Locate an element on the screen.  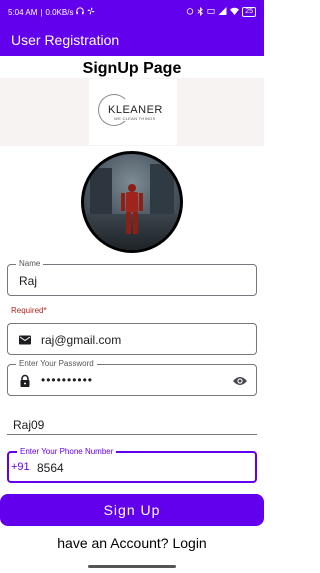
username-input: Raj09 is located at coordinates (28, 425).